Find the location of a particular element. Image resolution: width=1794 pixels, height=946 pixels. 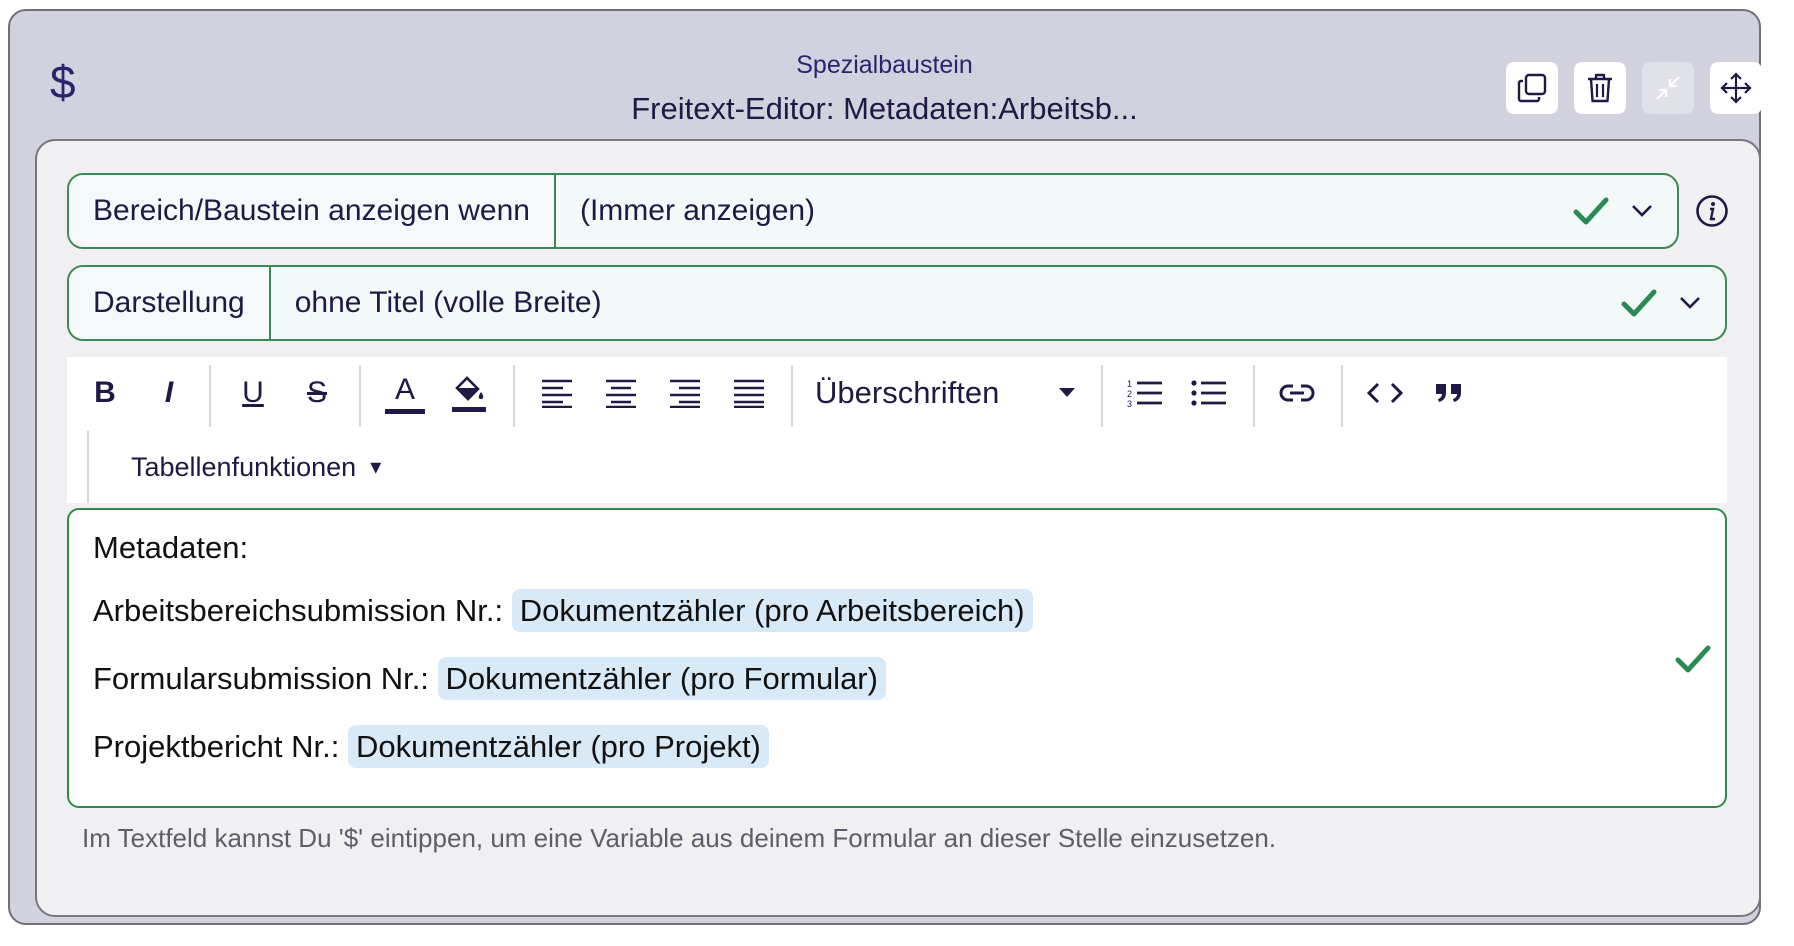

blockquote-button is located at coordinates (1449, 393).